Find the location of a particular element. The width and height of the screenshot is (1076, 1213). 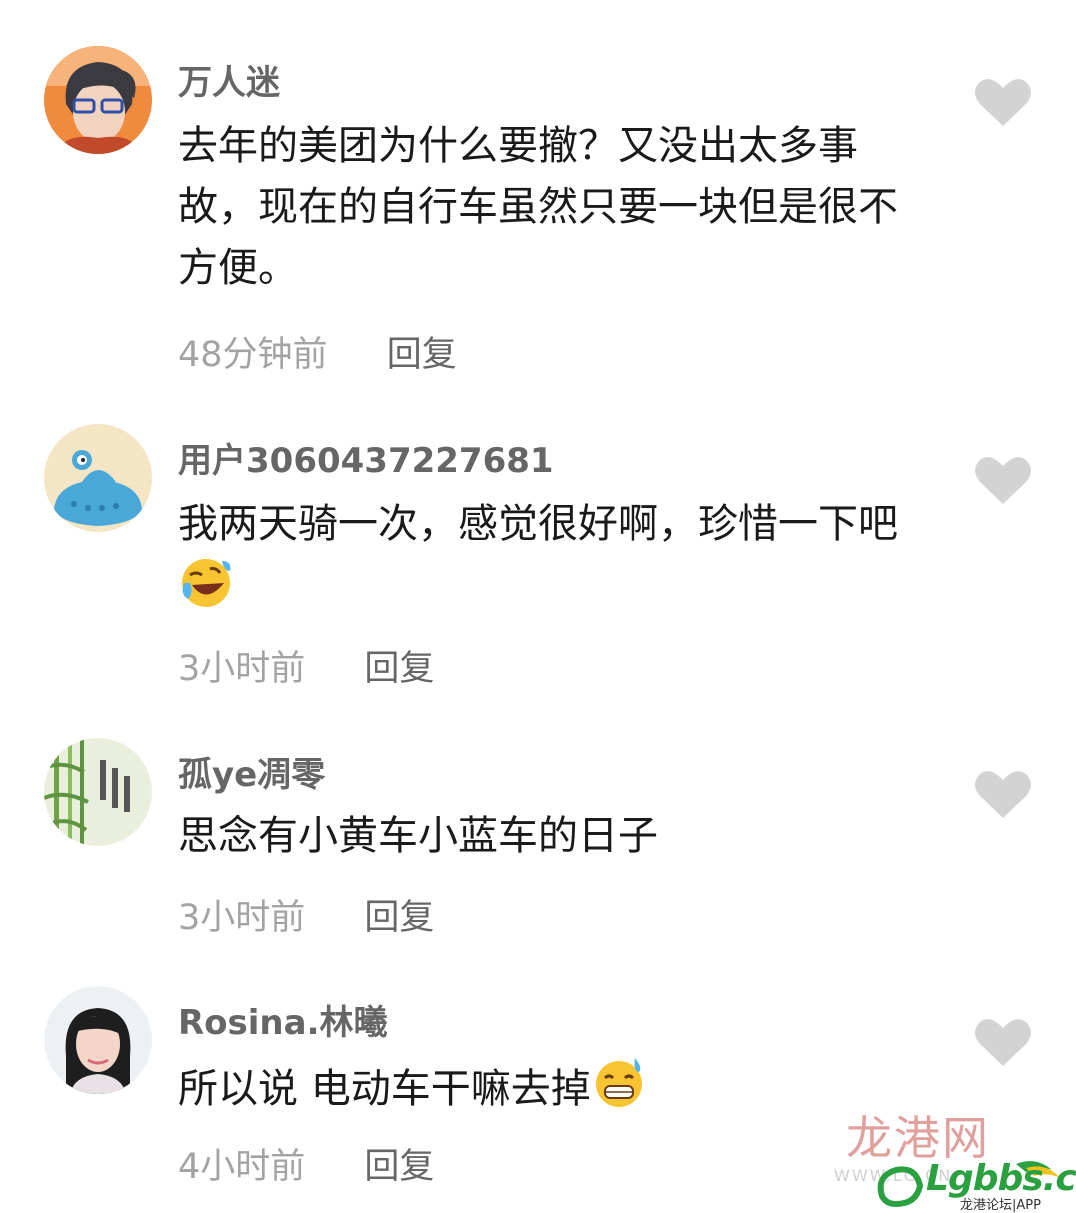

comment-text: 我两天骑一次，感觉很好啊，珍惜一下吧 is located at coordinates (548, 557).